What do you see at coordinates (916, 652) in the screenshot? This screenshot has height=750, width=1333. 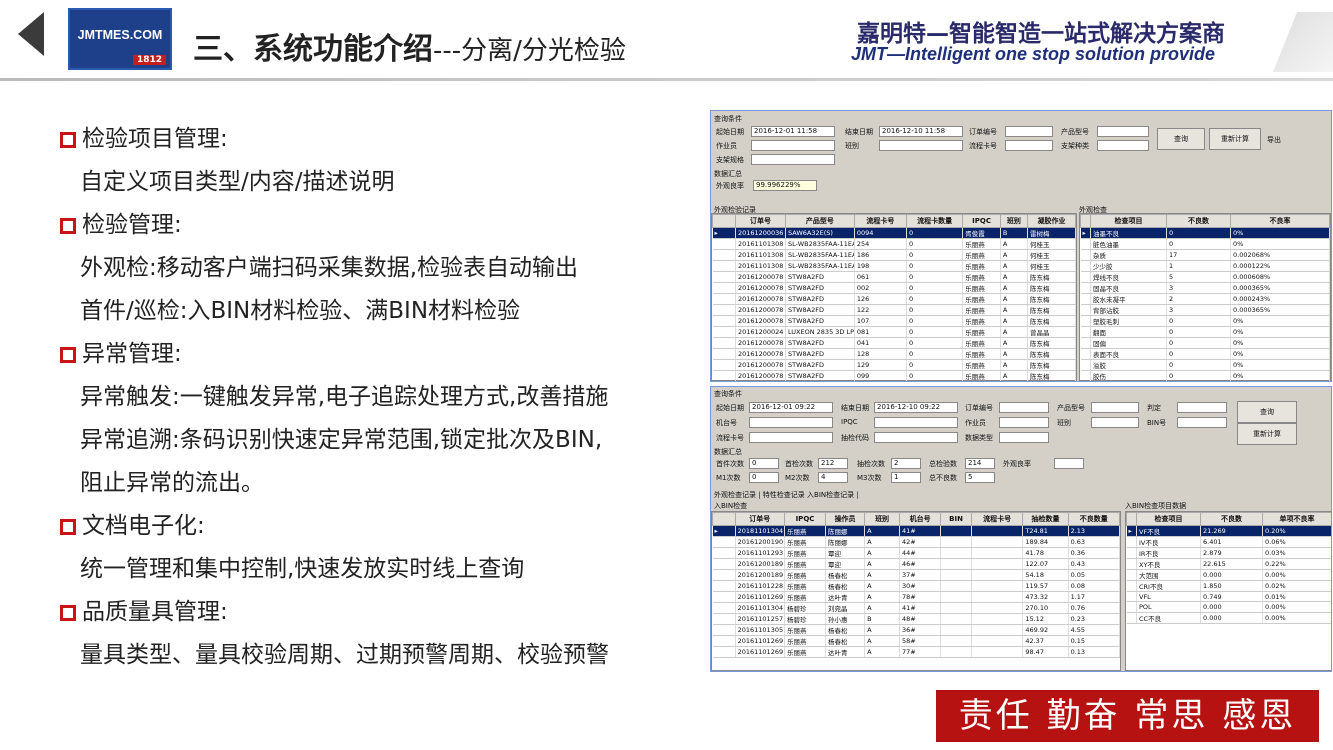 I see `table-row: 20161101269 乐丽燕 达叶青 A 77# 98.47 0.13` at bounding box center [916, 652].